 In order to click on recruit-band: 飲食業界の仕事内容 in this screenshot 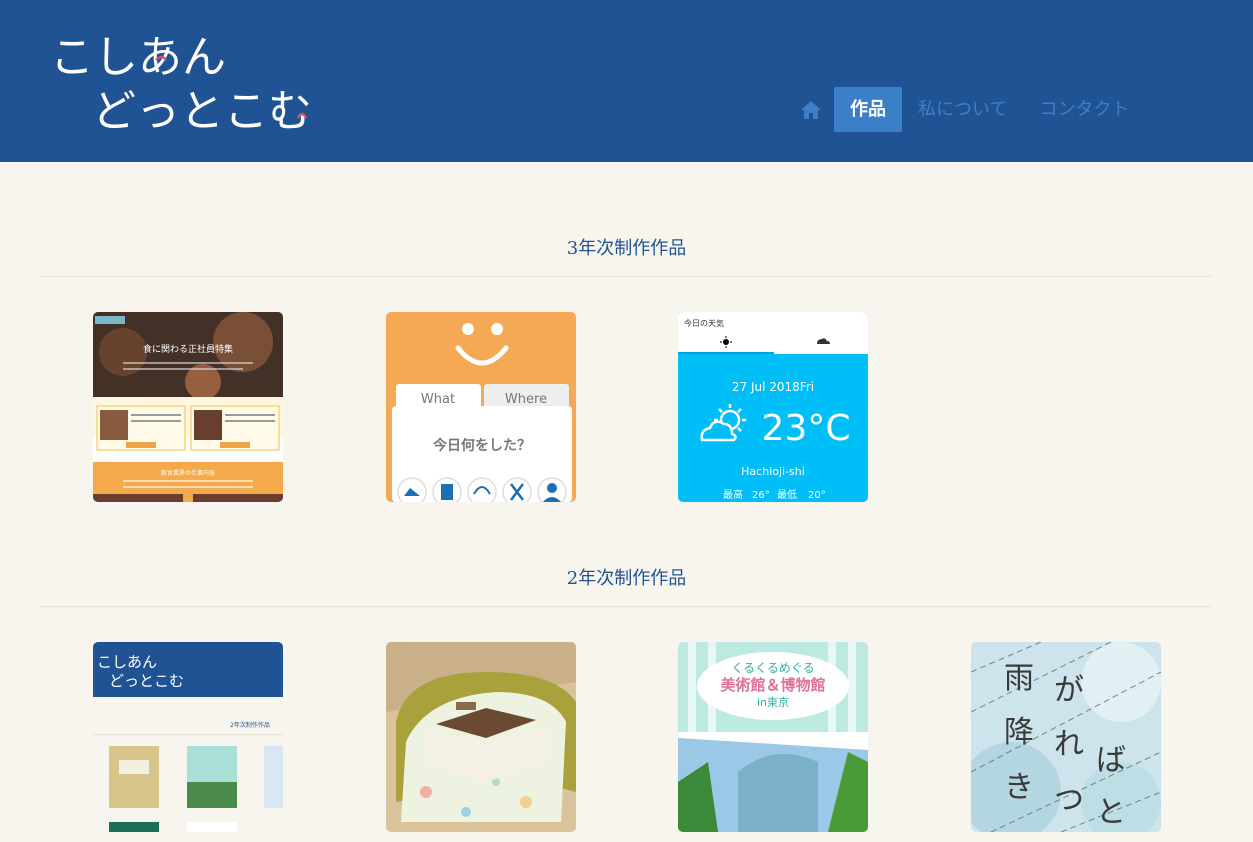, I will do `click(188, 473)`.